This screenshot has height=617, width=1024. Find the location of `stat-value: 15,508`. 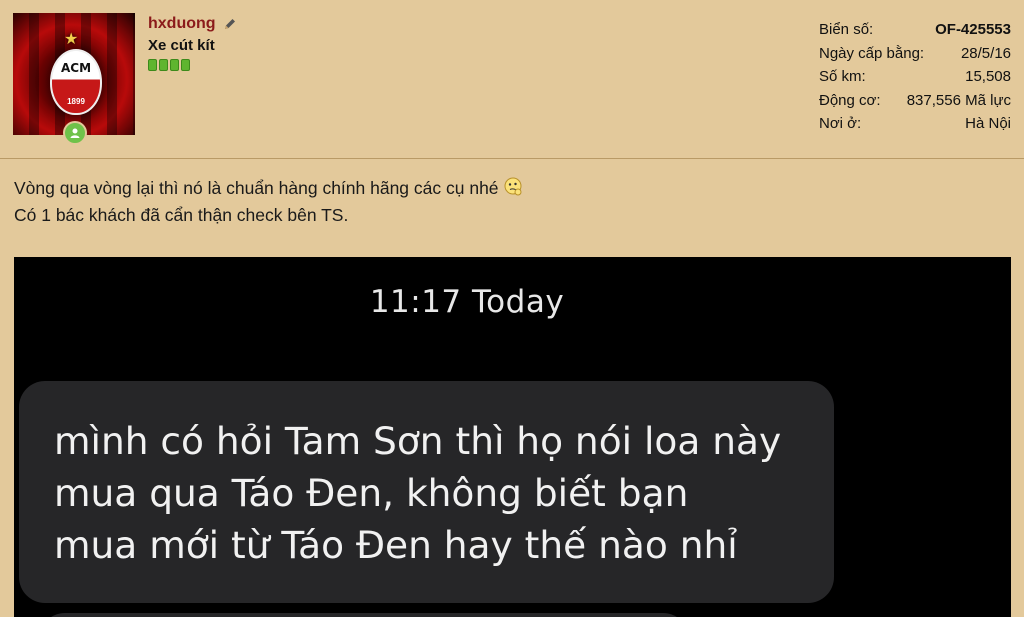

stat-value: 15,508 is located at coordinates (988, 76).